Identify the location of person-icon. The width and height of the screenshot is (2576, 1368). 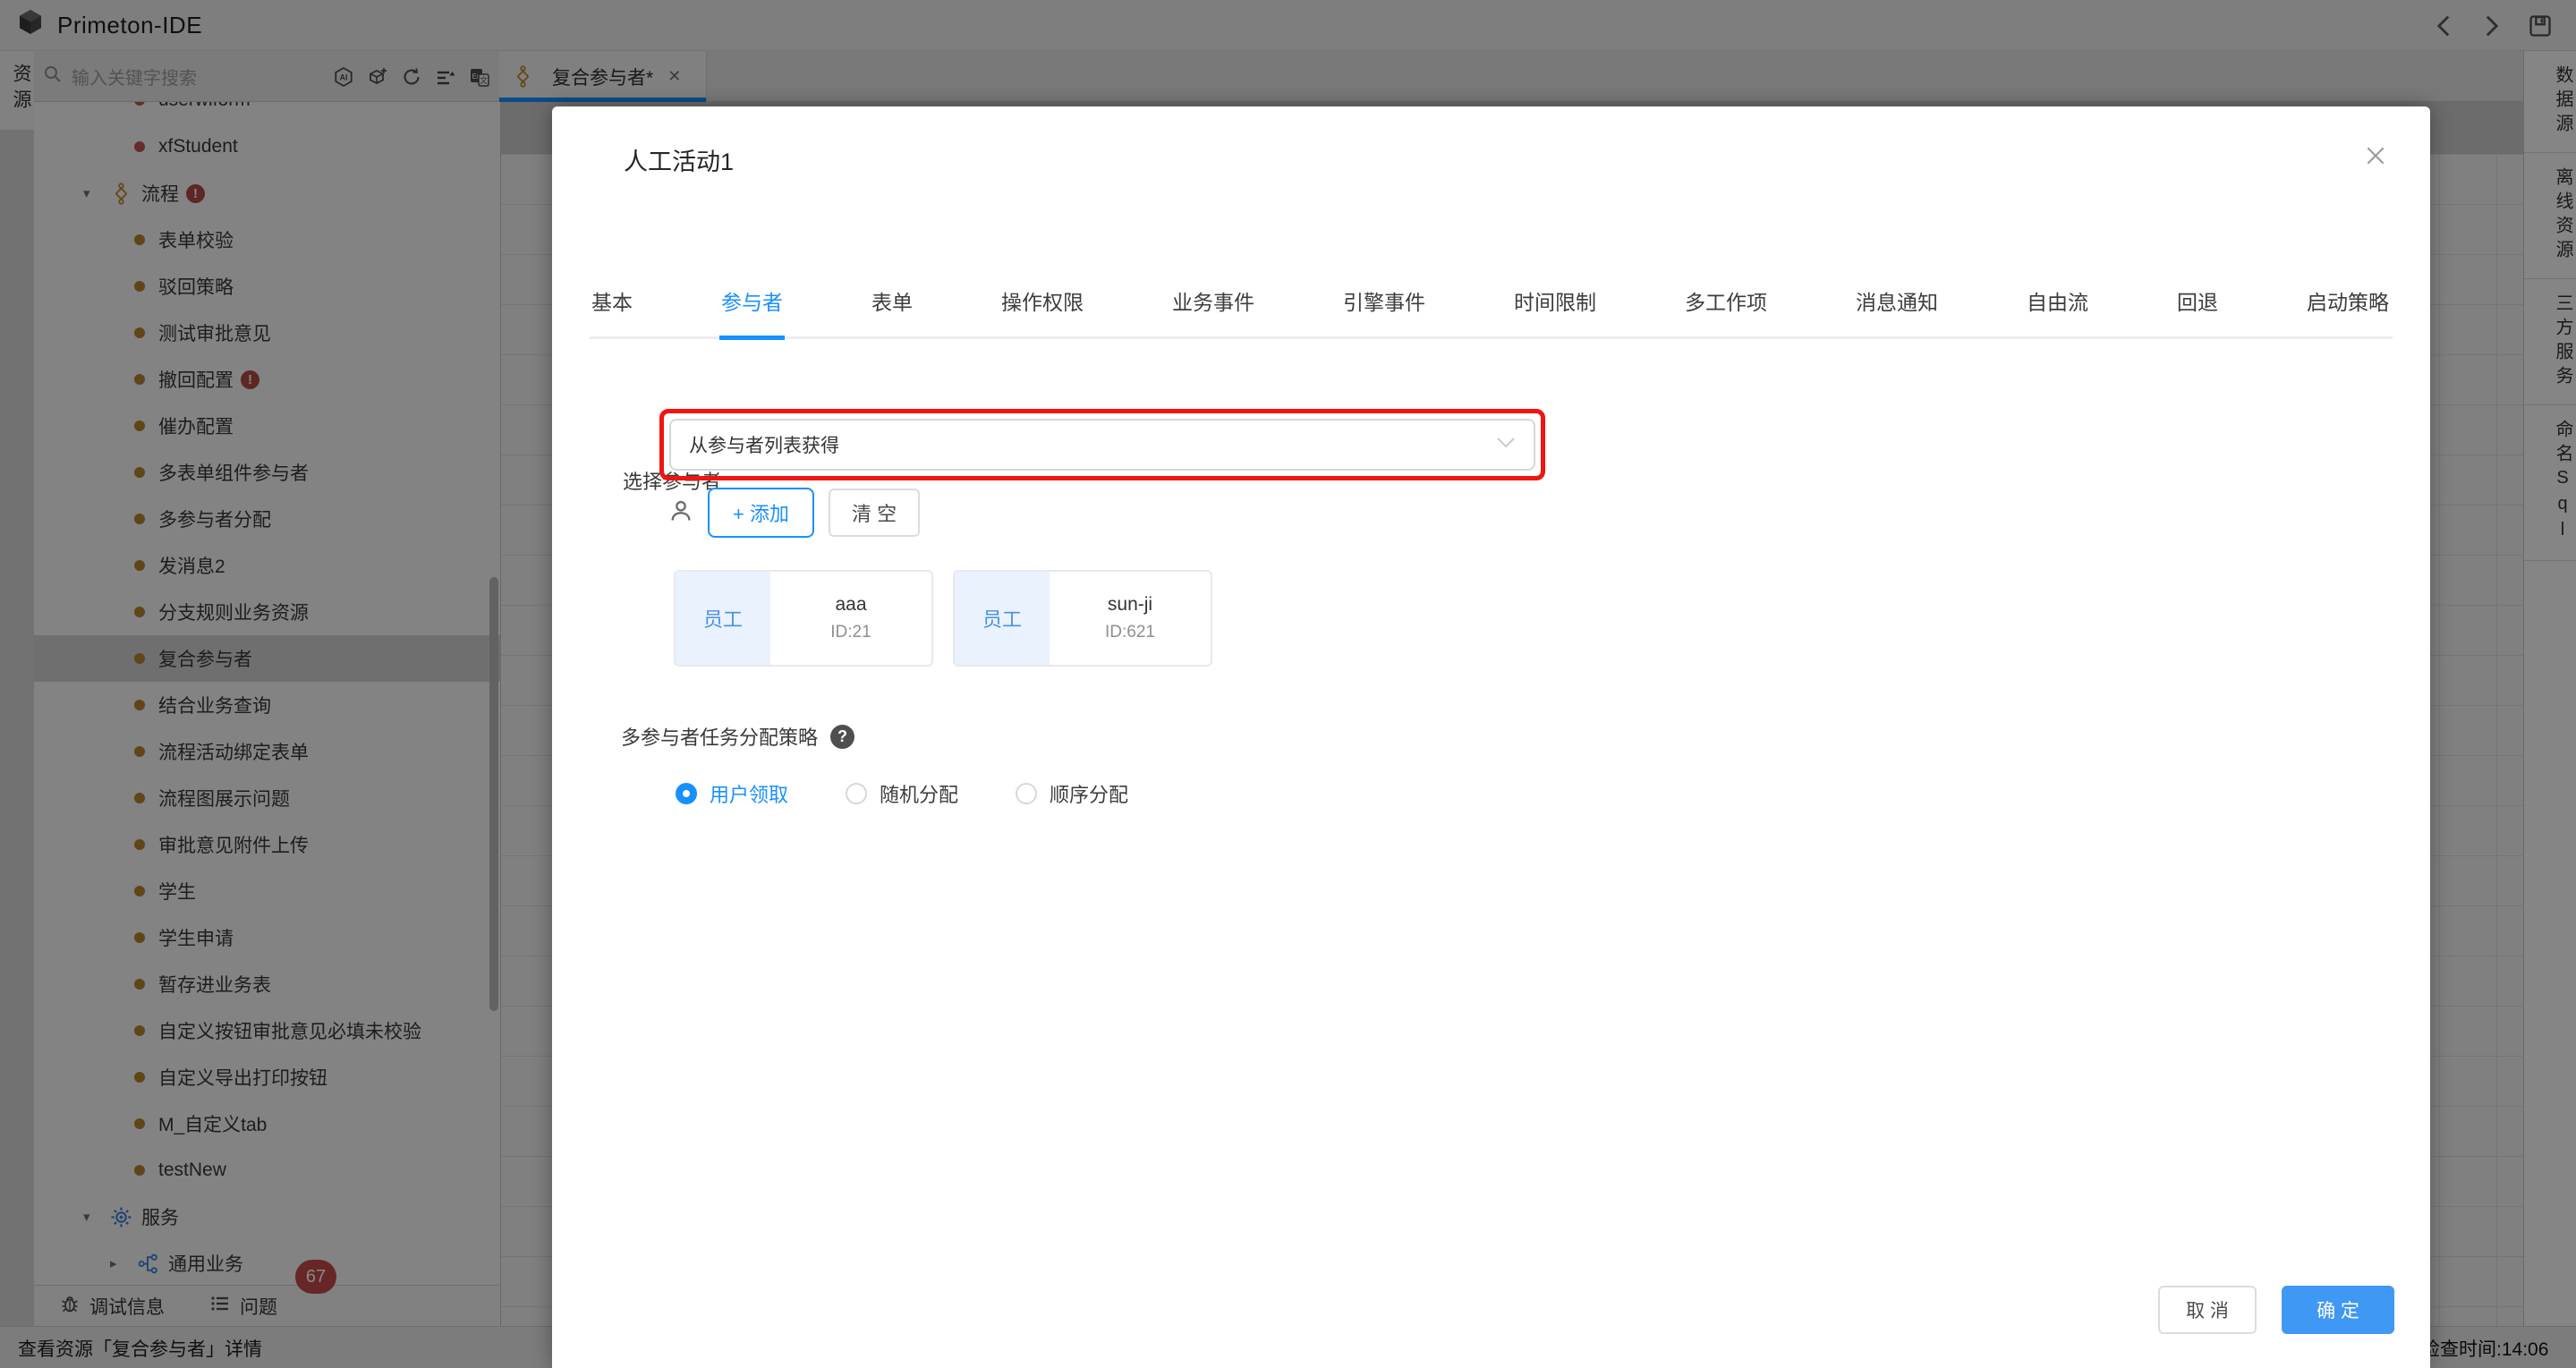
(680, 513).